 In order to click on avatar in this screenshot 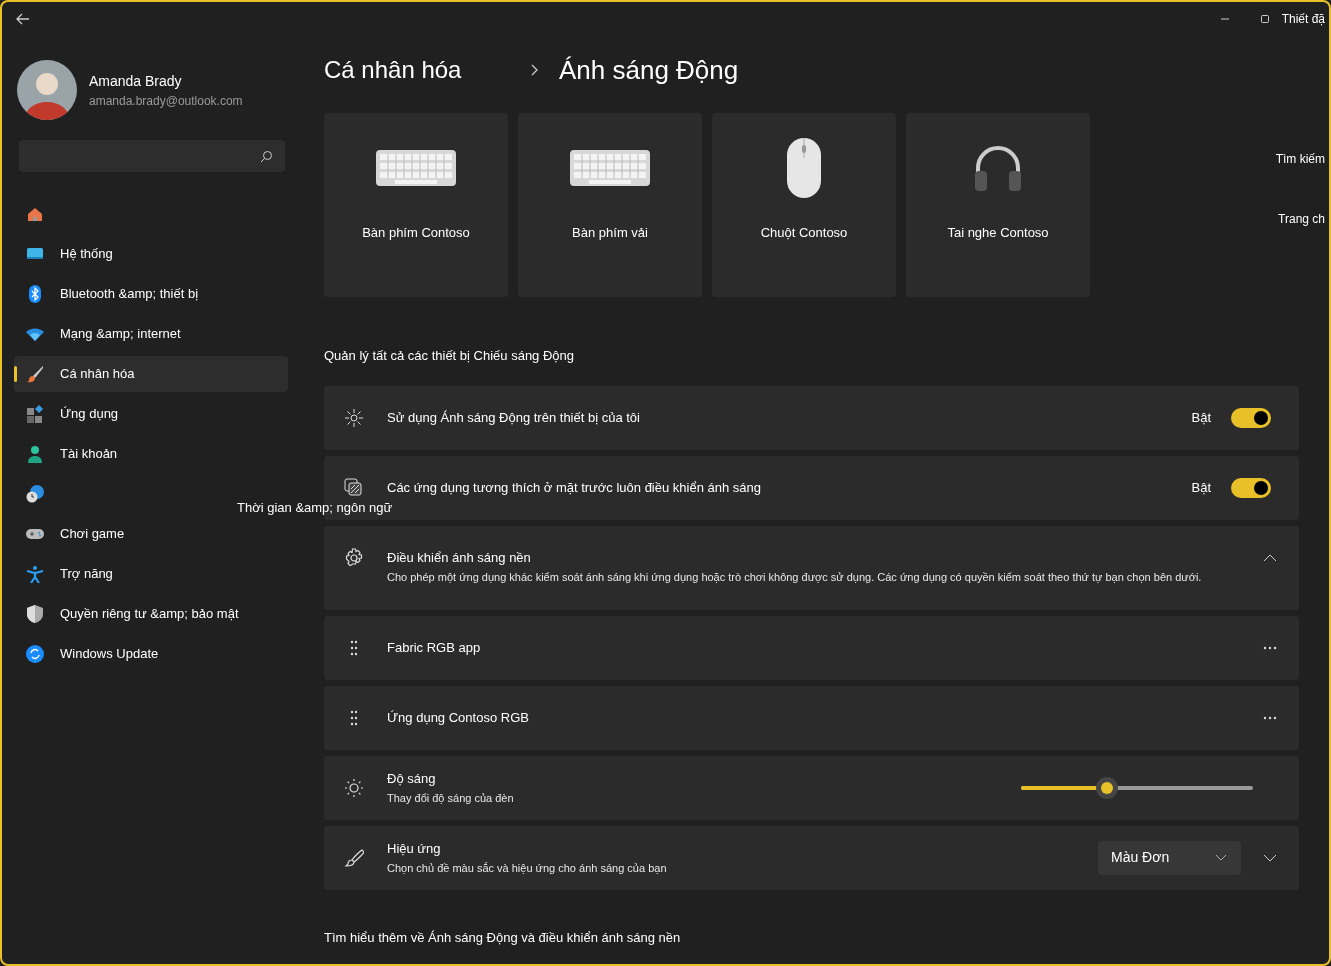, I will do `click(47, 90)`.